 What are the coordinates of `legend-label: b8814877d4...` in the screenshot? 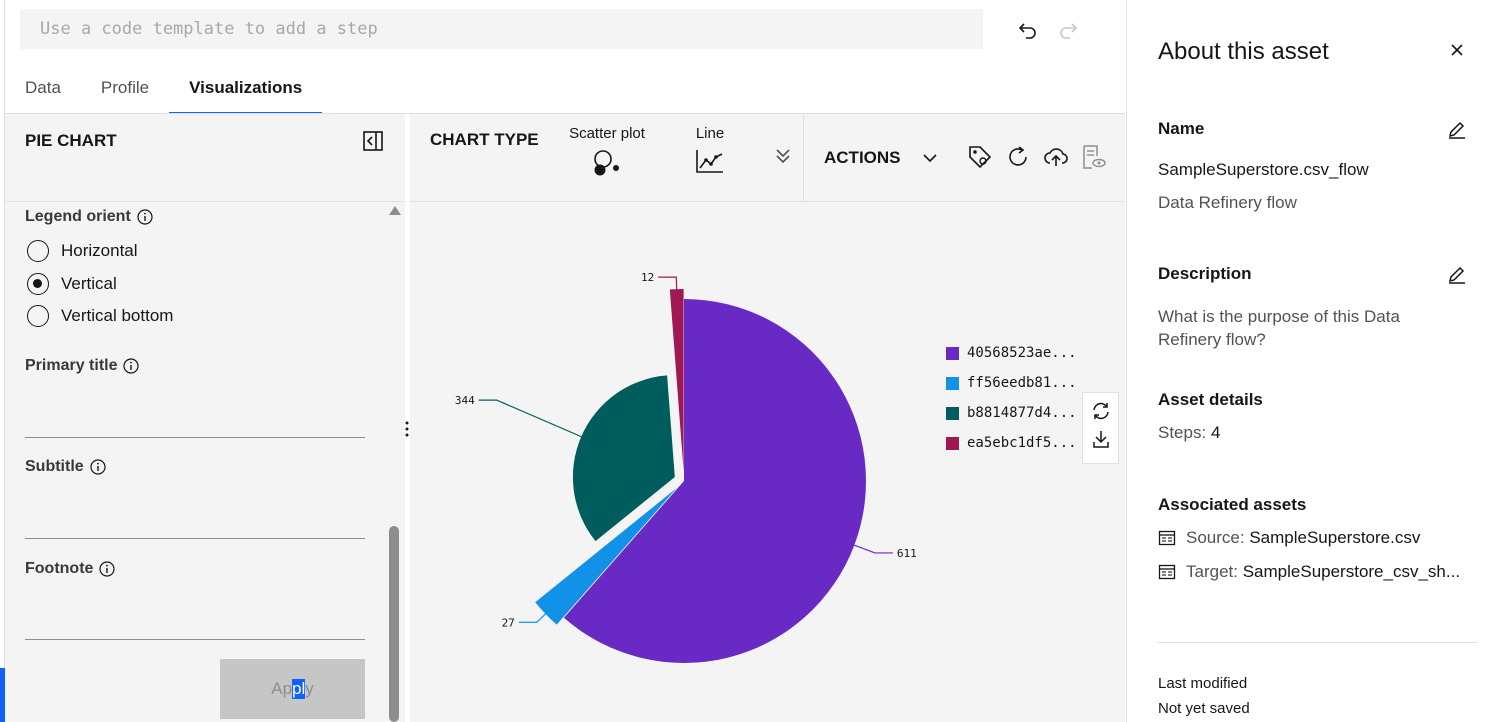 It's located at (1022, 413).